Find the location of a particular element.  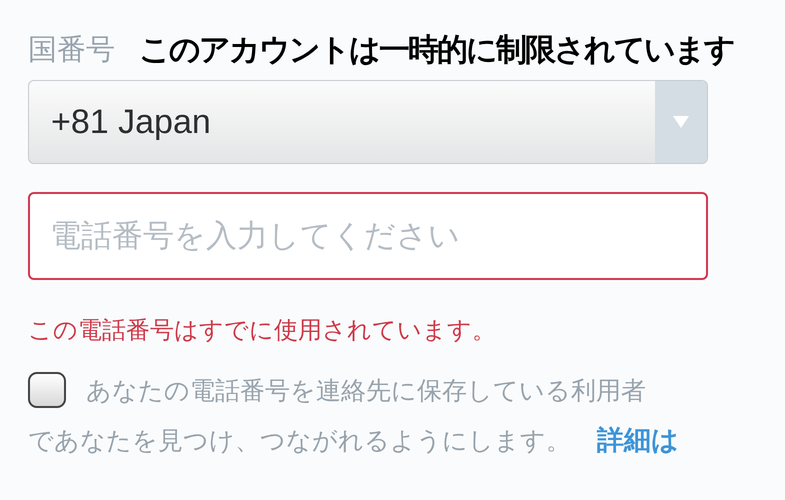

country-code-select: +81 Japan is located at coordinates (368, 122).